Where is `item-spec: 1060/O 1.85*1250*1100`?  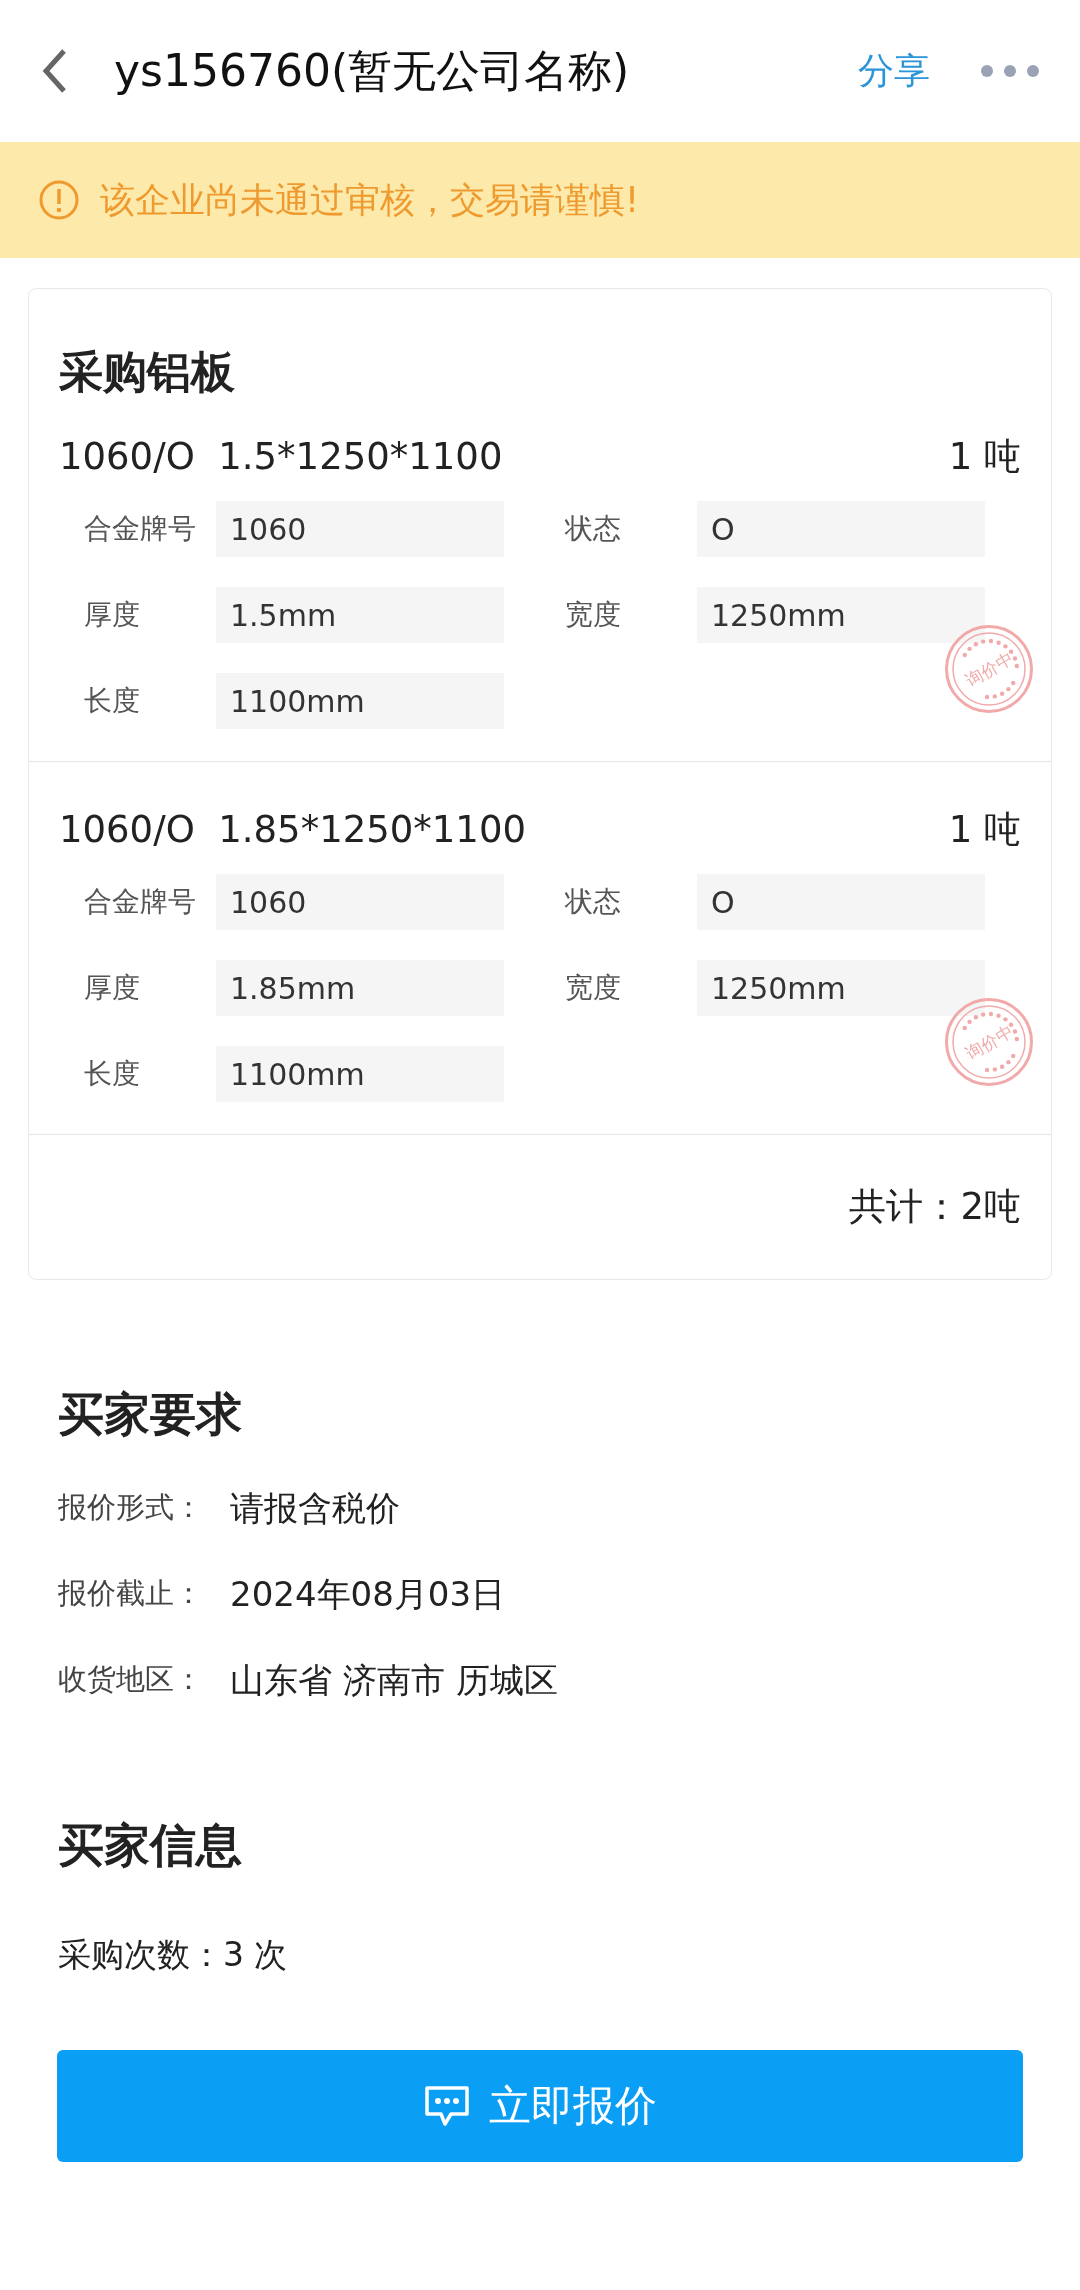
item-spec: 1060/O 1.85*1250*1100 is located at coordinates (292, 830).